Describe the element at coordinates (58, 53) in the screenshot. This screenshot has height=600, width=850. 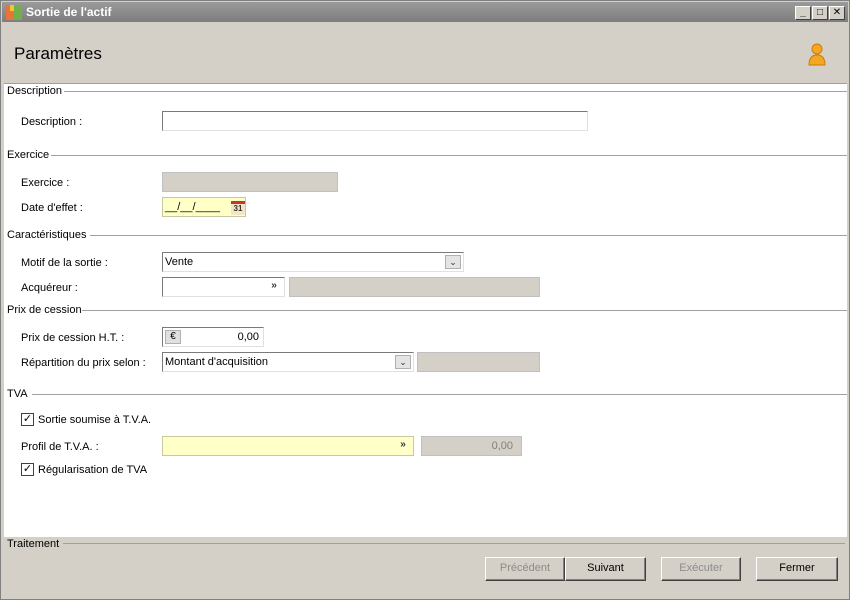
I see `page-title: Paramètres` at that location.